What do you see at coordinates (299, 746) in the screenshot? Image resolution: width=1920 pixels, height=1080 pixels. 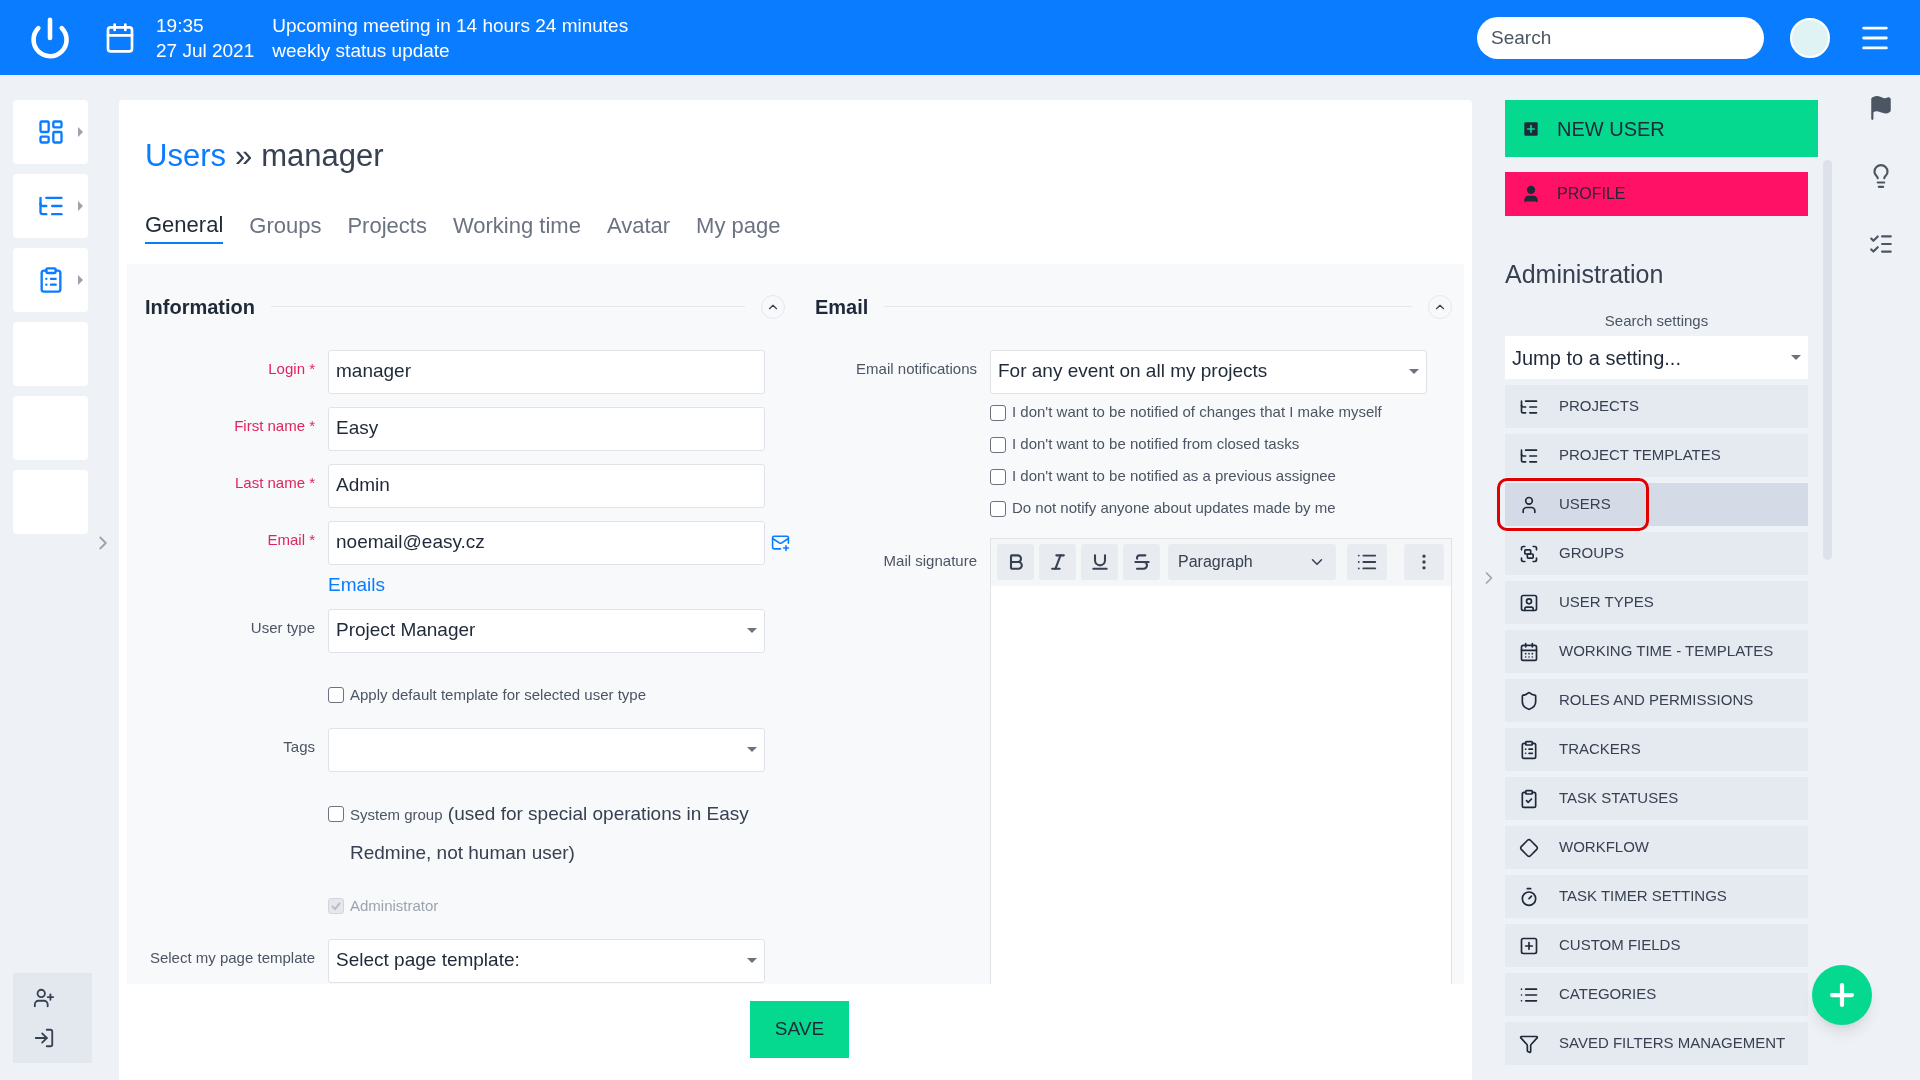 I see `field-label: Tags` at bounding box center [299, 746].